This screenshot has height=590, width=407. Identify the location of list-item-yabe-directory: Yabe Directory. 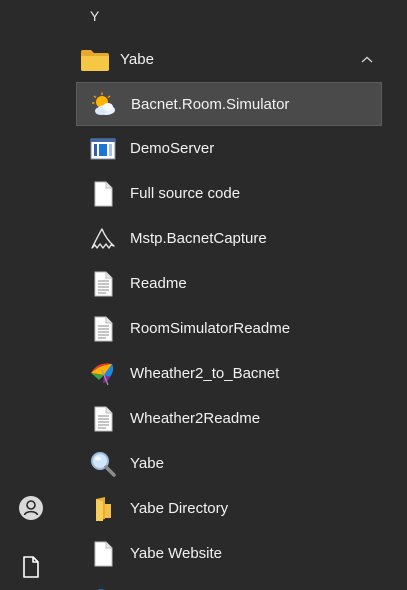
(229, 509).